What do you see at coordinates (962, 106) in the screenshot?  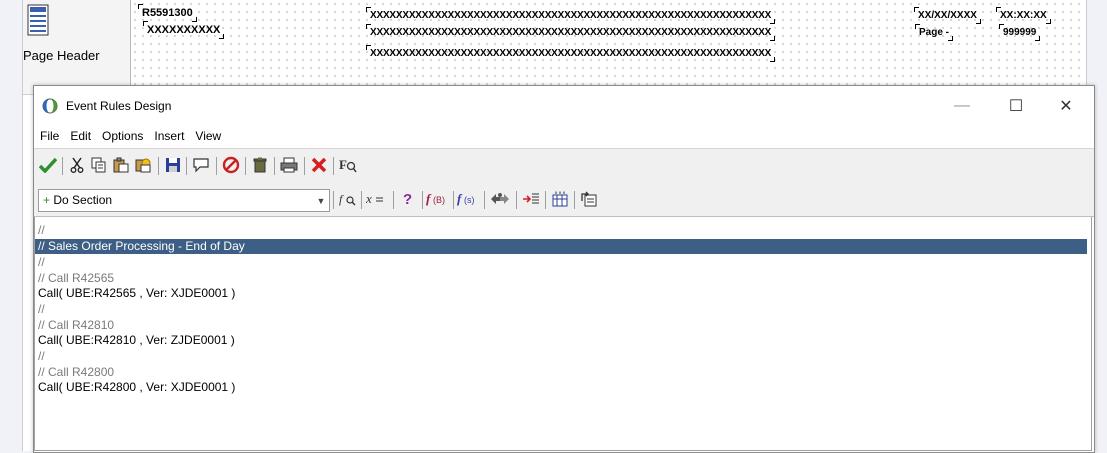 I see `minimize-button: —` at bounding box center [962, 106].